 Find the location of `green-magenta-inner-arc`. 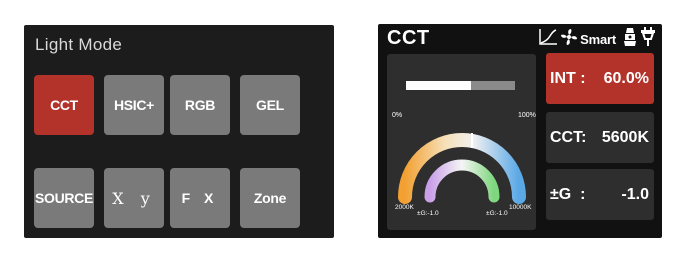

green-magenta-inner-arc is located at coordinates (462, 181).